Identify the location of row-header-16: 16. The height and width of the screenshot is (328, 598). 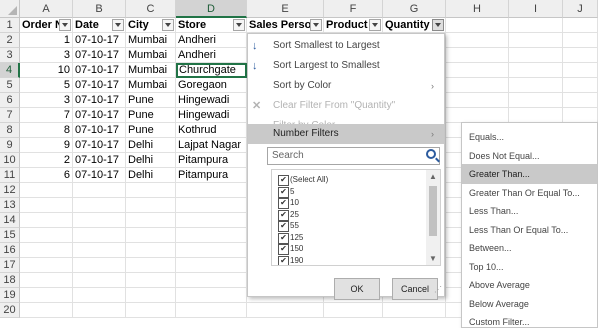
(10, 250).